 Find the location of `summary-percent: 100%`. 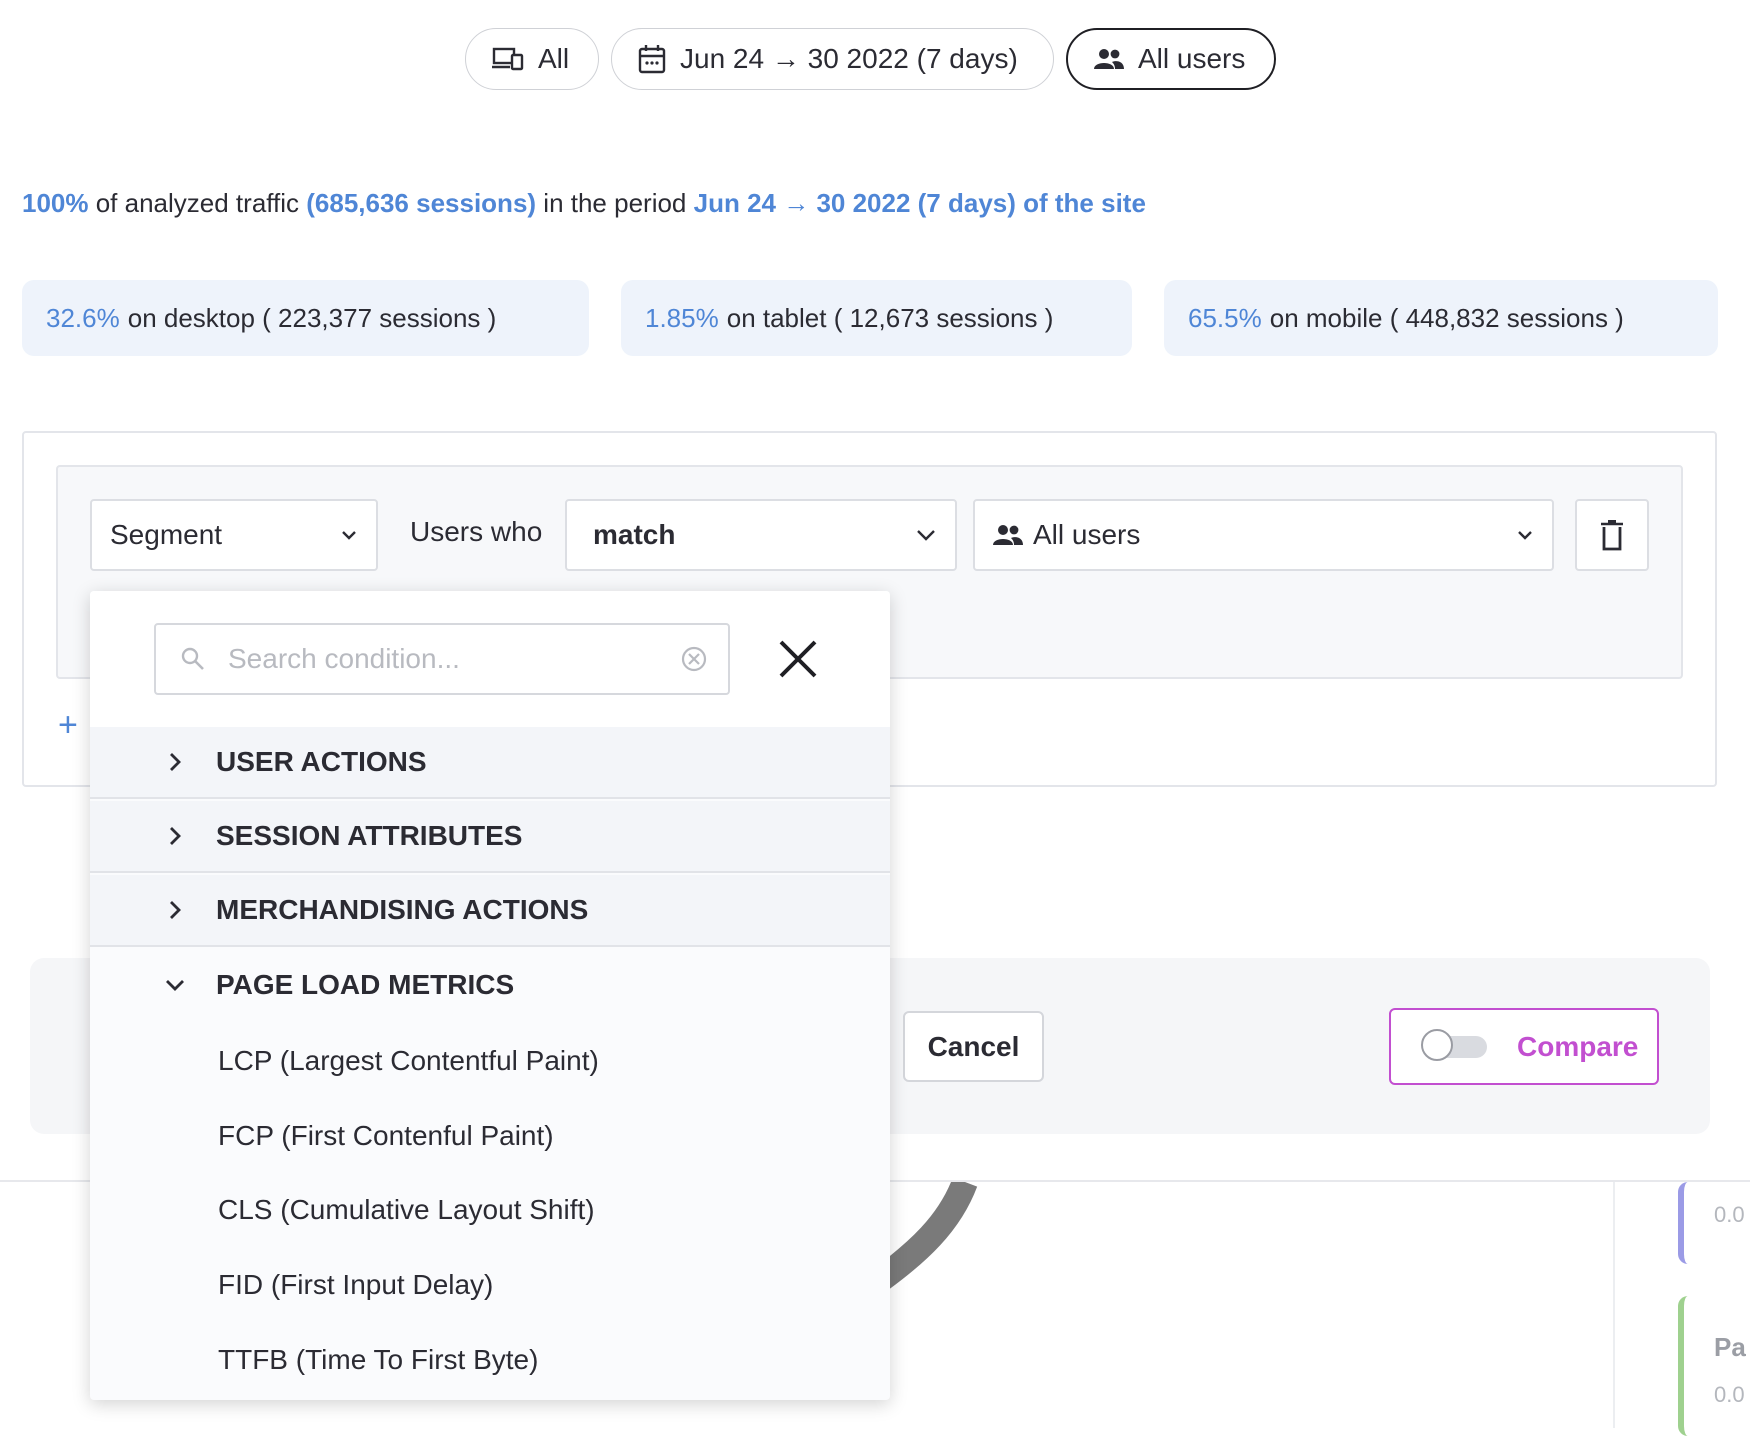

summary-percent: 100% is located at coordinates (55, 203).